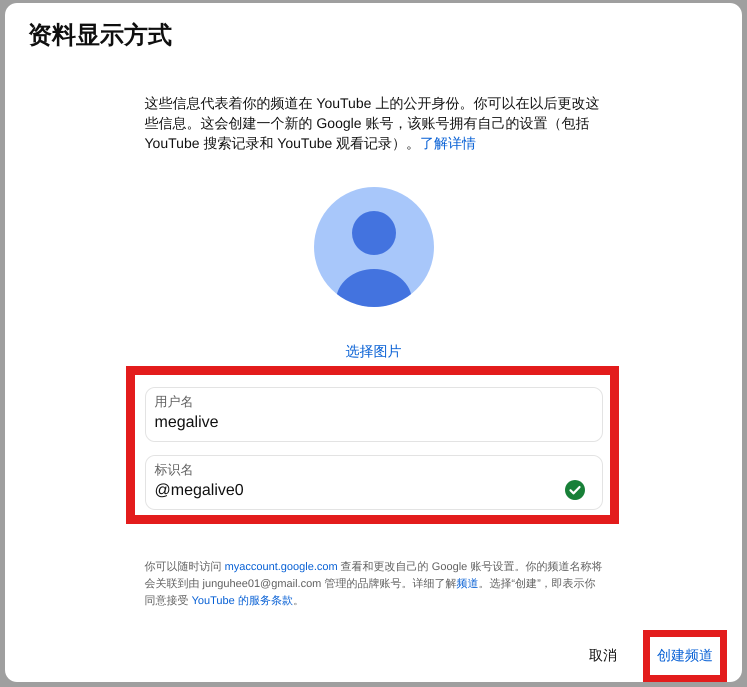  Describe the element at coordinates (373, 414) in the screenshot. I see `input-field: 用户名 megalive` at that location.